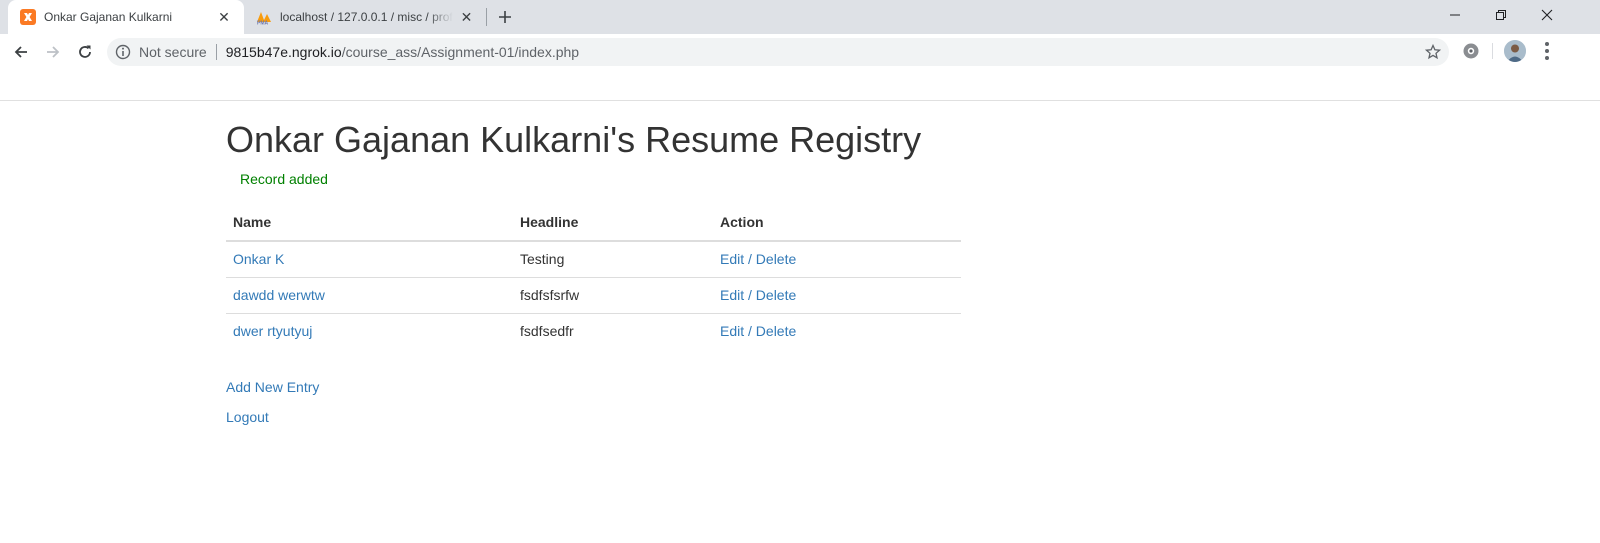  Describe the element at coordinates (613, 330) in the screenshot. I see `headline-cell: fsdfsedfr` at that location.